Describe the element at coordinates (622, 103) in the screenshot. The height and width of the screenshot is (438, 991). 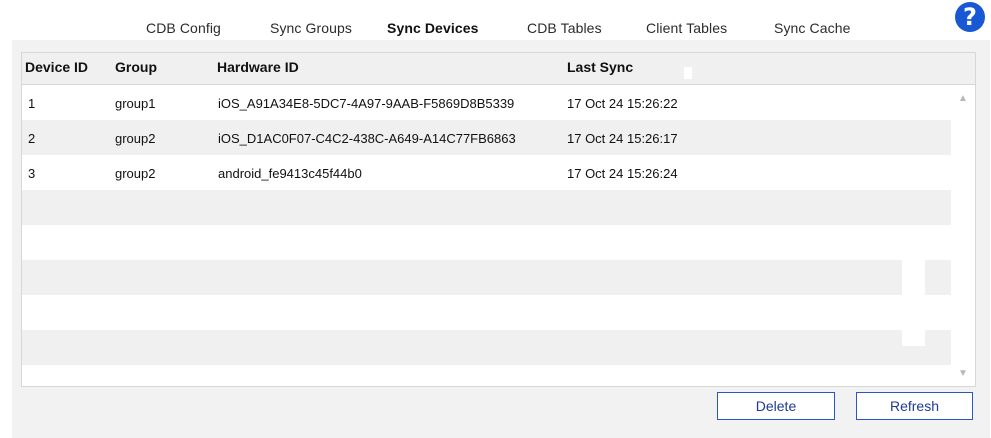
I see `cell-last-sync: 17 Oct 24 15:26:22` at that location.